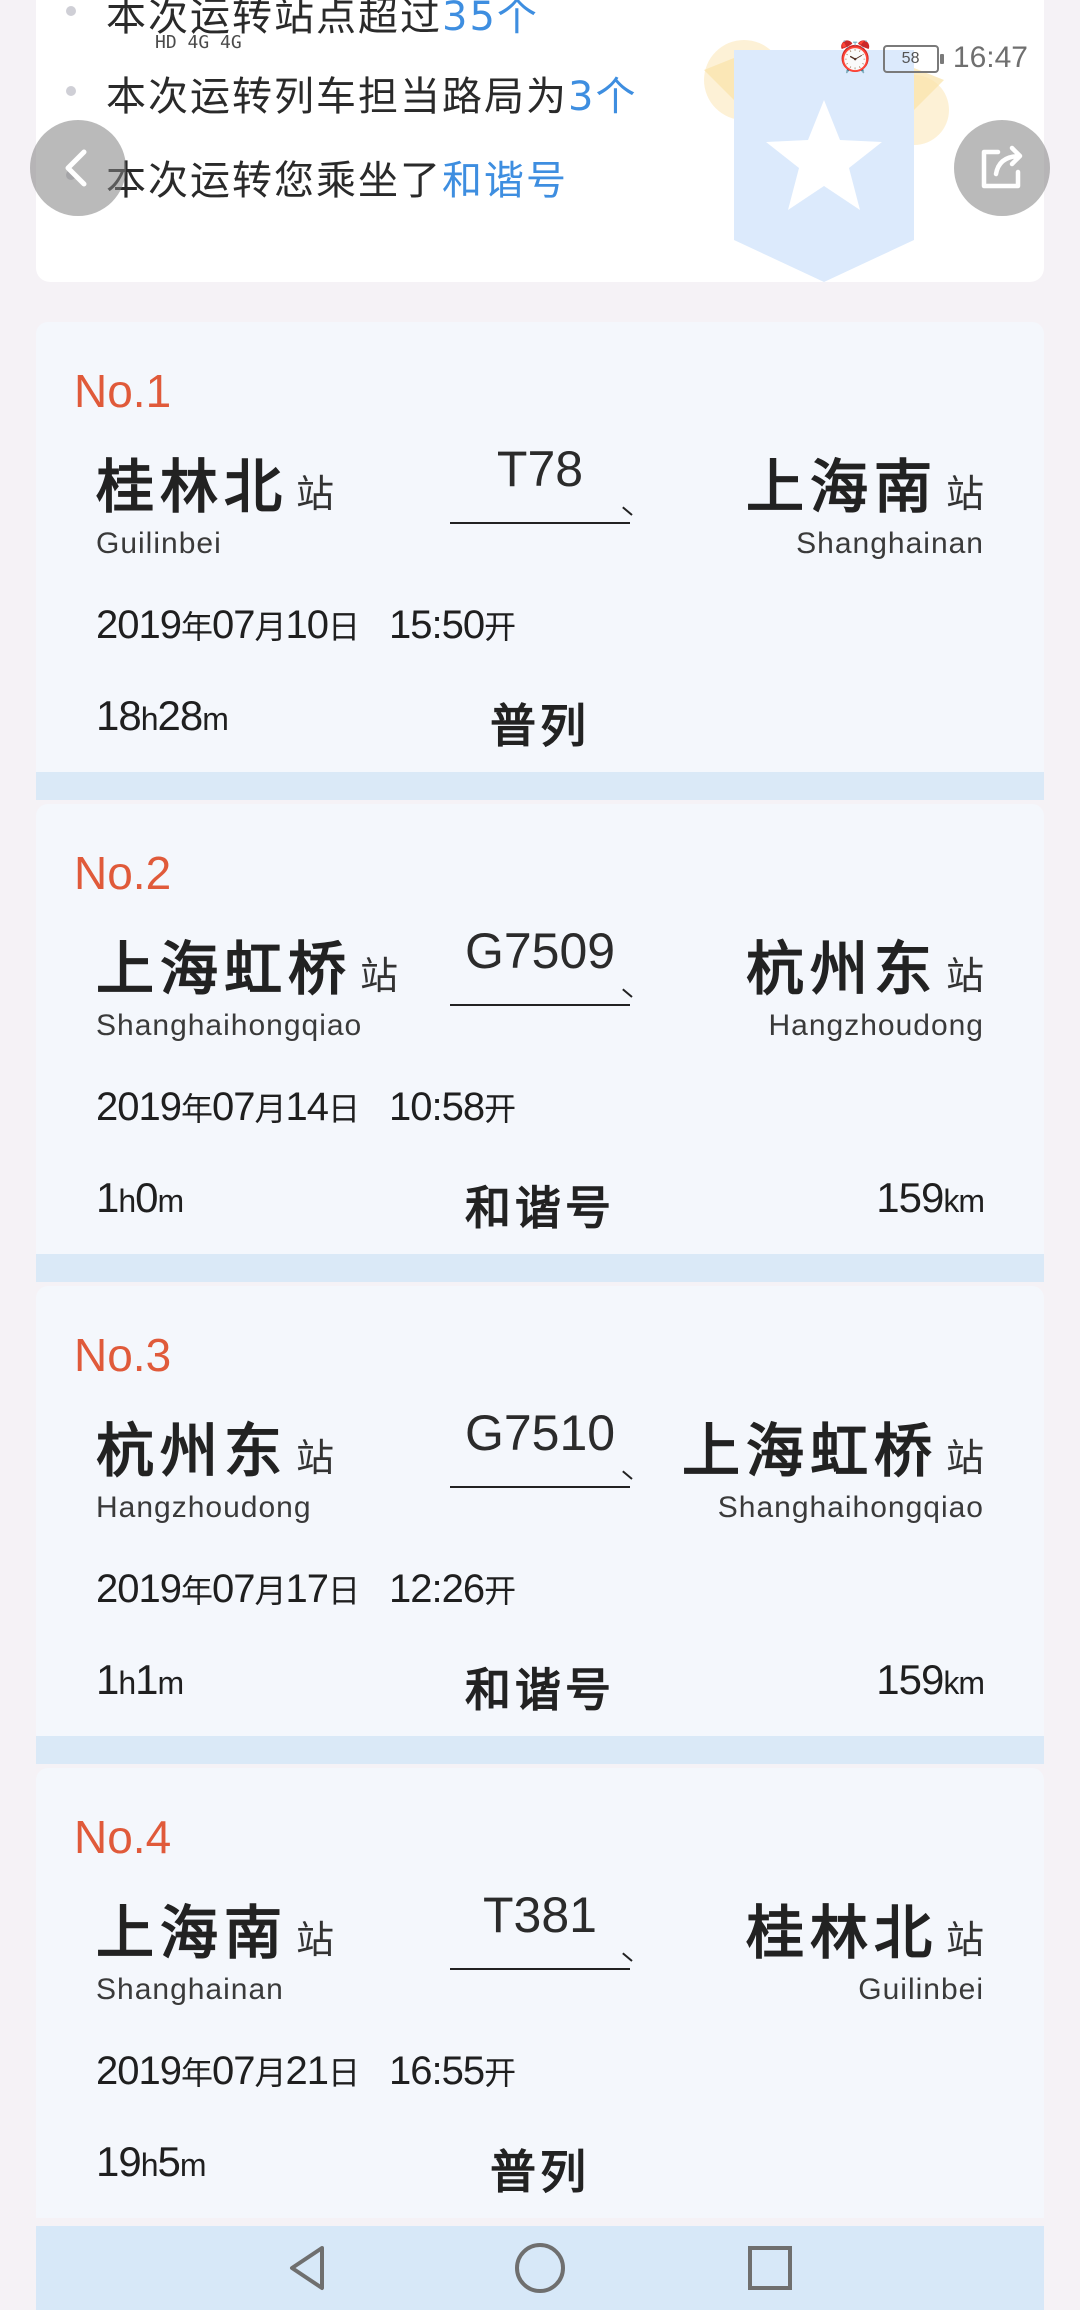  What do you see at coordinates (190, 1989) in the screenshot?
I see `departure-pinyin: Shanghainan` at bounding box center [190, 1989].